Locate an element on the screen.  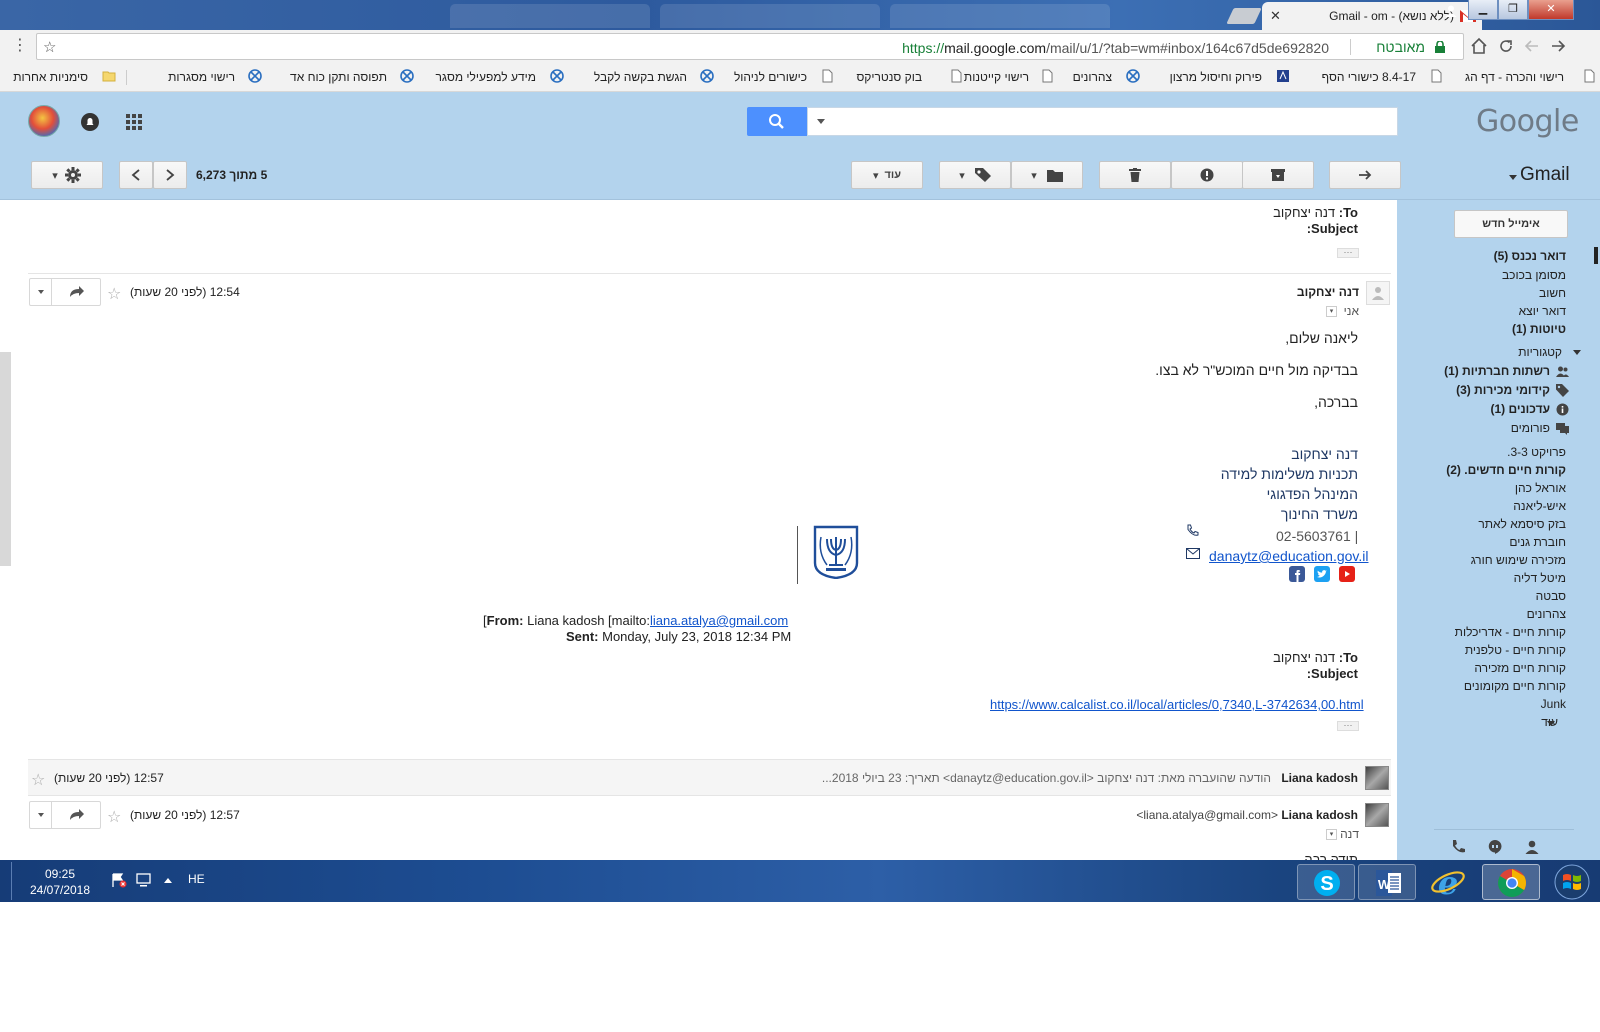
move-to-button: ▾ is located at coordinates (1047, 175).